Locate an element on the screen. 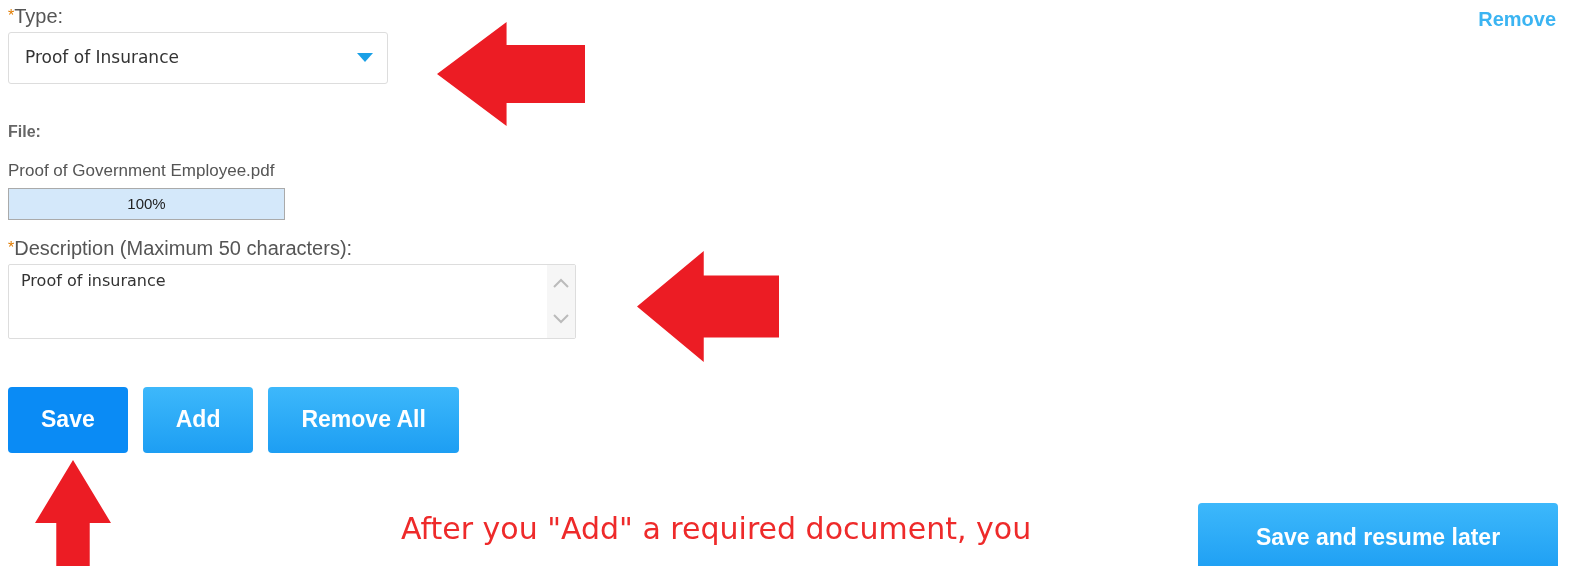 The height and width of the screenshot is (566, 1572). remove-link: Remove is located at coordinates (1517, 19).